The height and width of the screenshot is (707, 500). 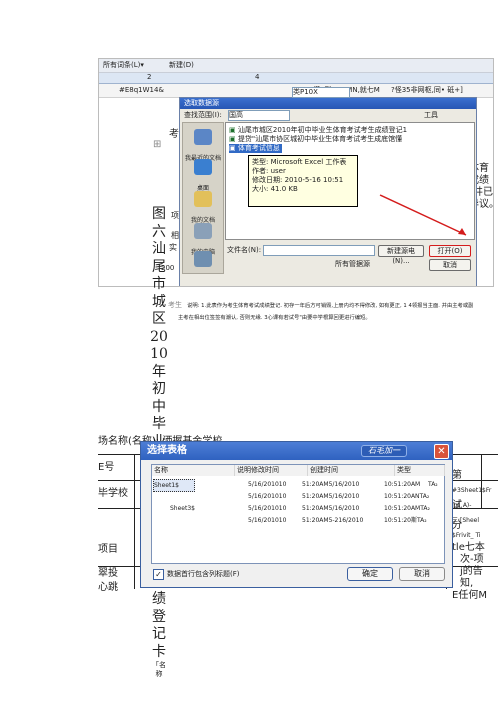 What do you see at coordinates (203, 207) in the screenshot?
I see `place-my-documents: 我的文档` at bounding box center [203, 207].